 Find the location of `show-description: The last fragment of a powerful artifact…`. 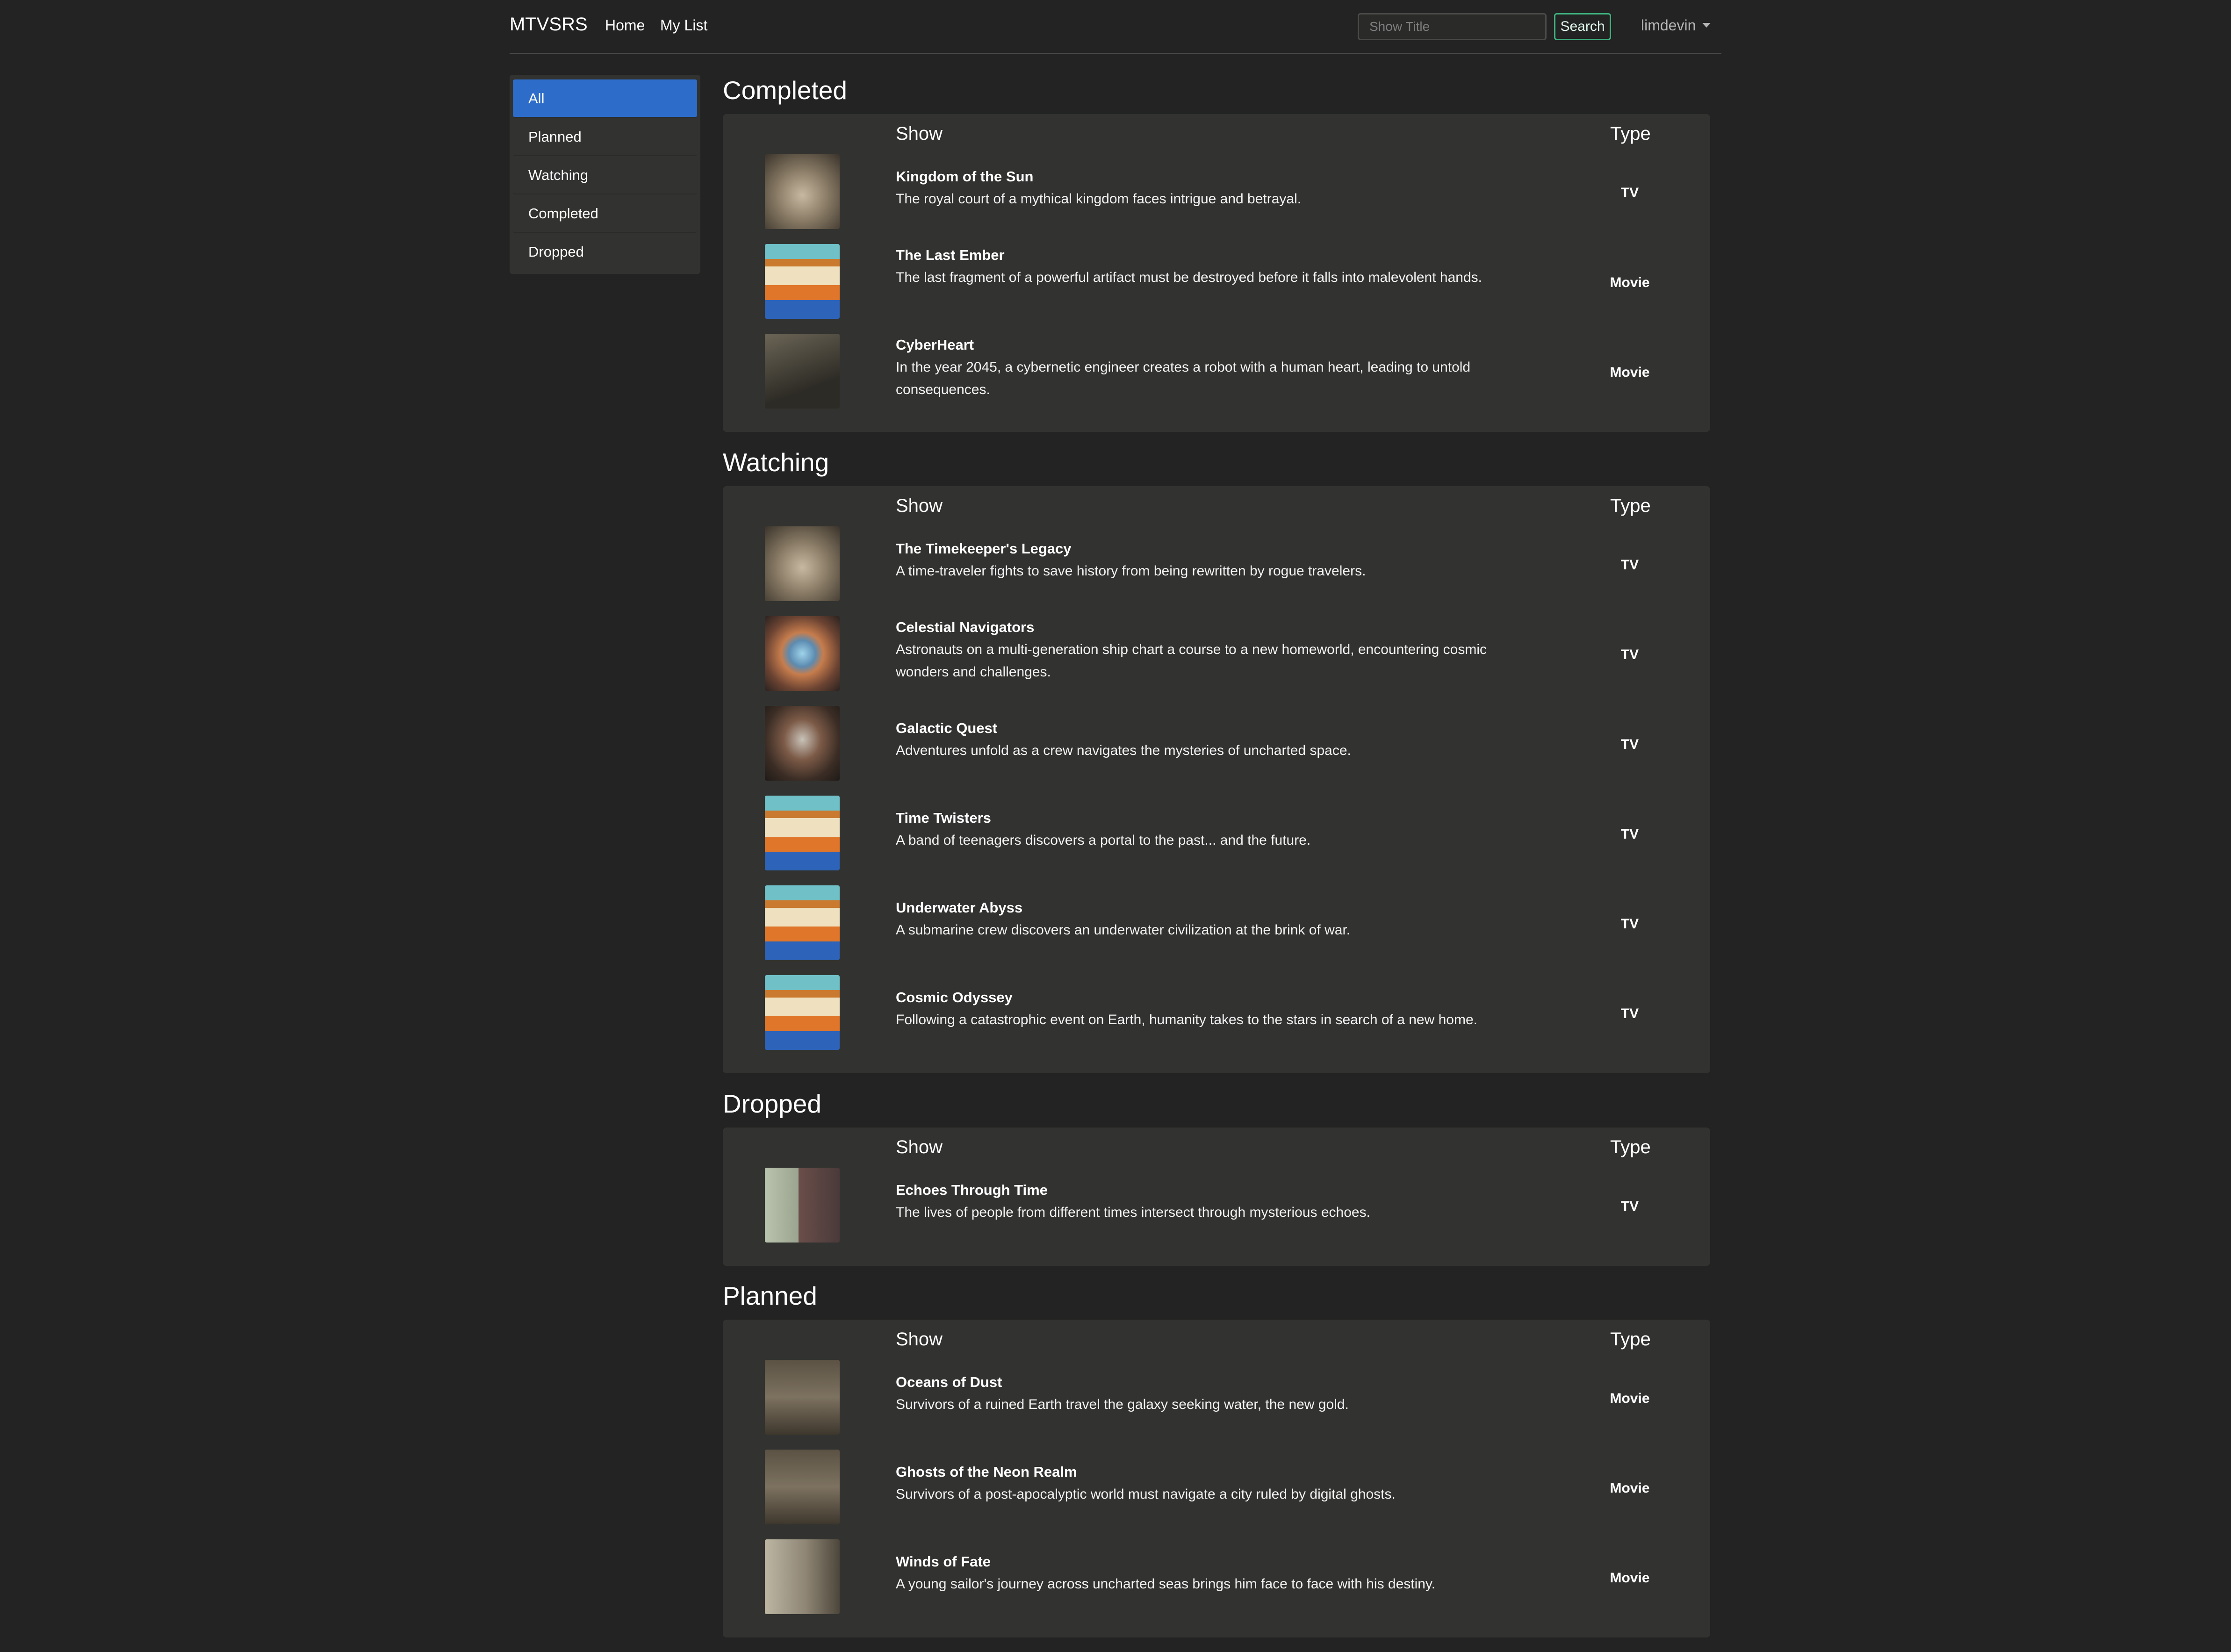

show-description: The last fragment of a powerful artifact… is located at coordinates (1189, 277).